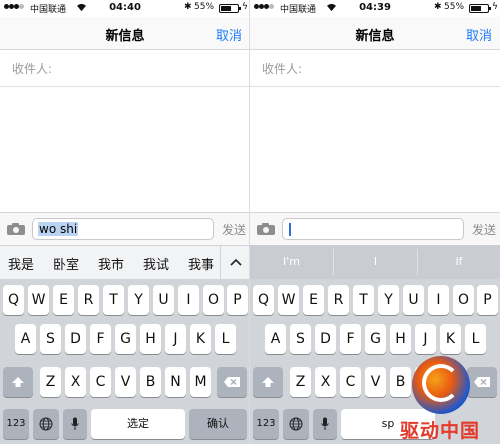 The width and height of the screenshot is (500, 444). What do you see at coordinates (156, 263) in the screenshot?
I see `candidate-item: 我试` at bounding box center [156, 263].